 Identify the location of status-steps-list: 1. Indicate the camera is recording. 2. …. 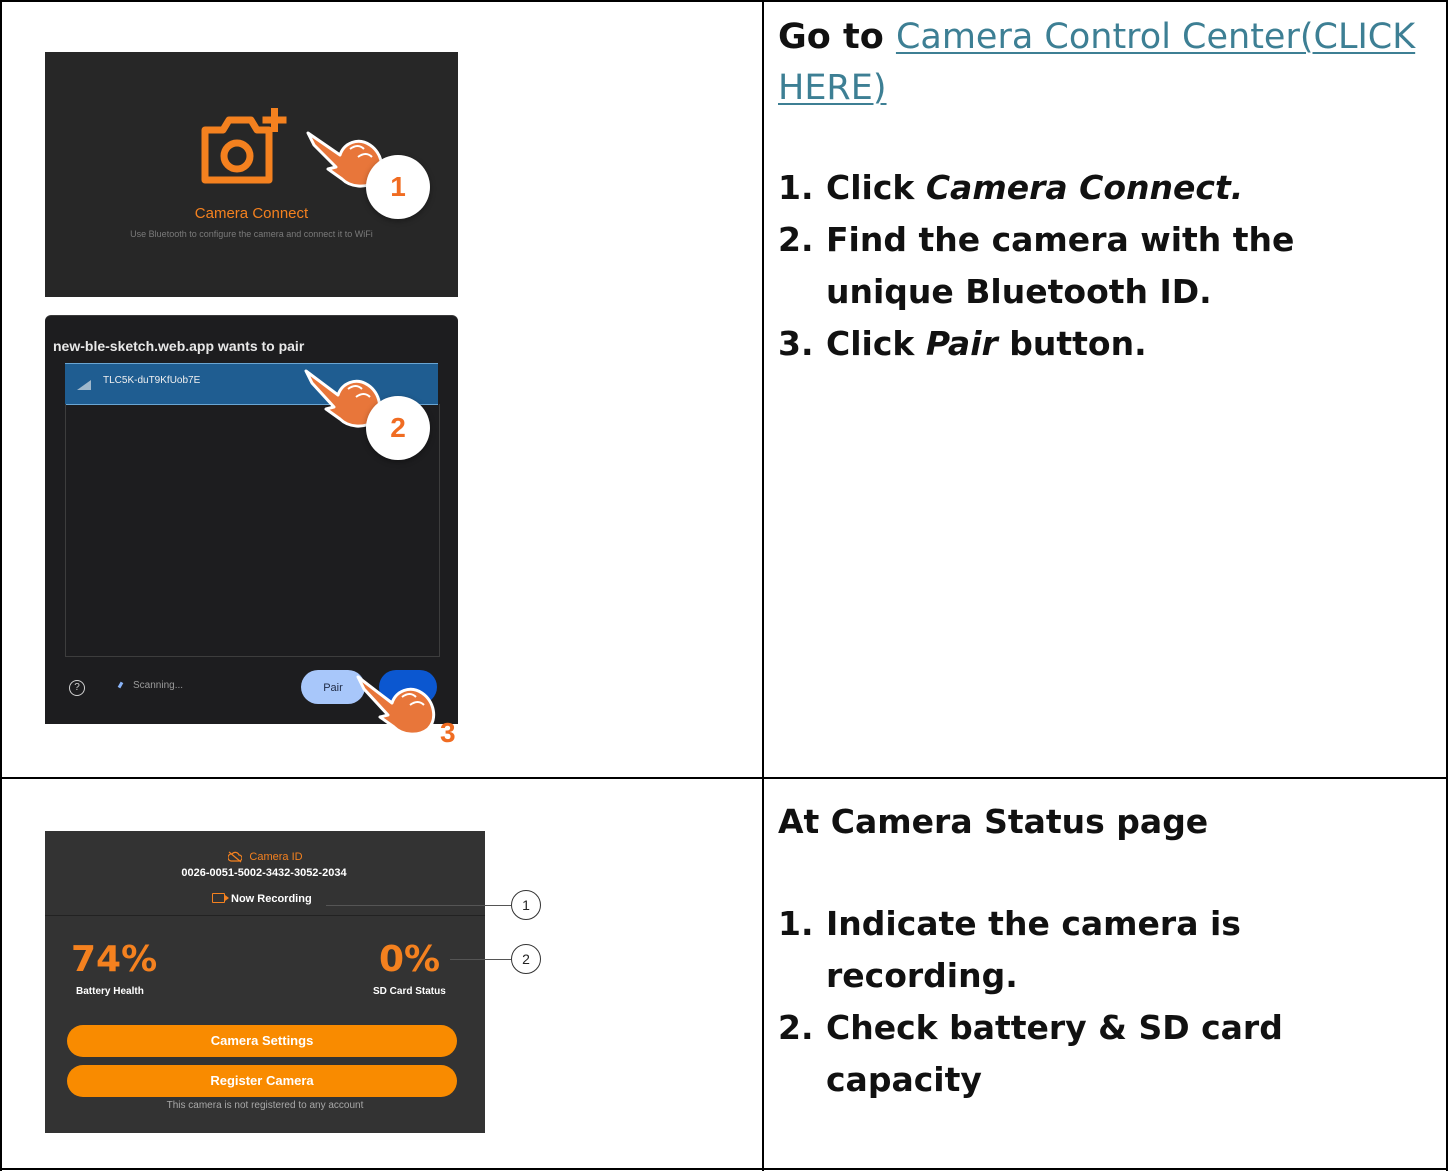
(1098, 1002).